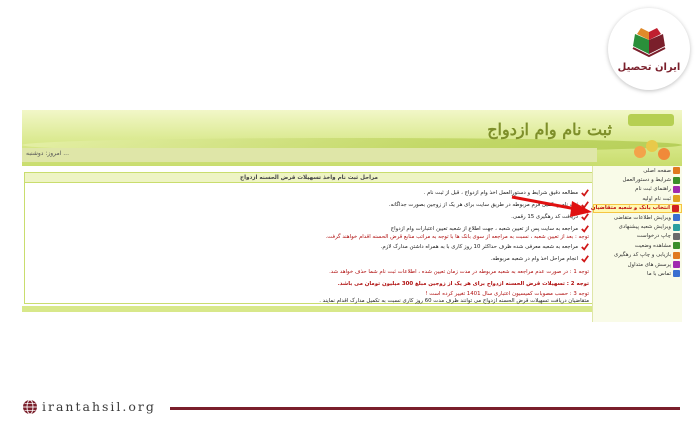  What do you see at coordinates (651, 120) in the screenshot?
I see `banner-tab` at bounding box center [651, 120].